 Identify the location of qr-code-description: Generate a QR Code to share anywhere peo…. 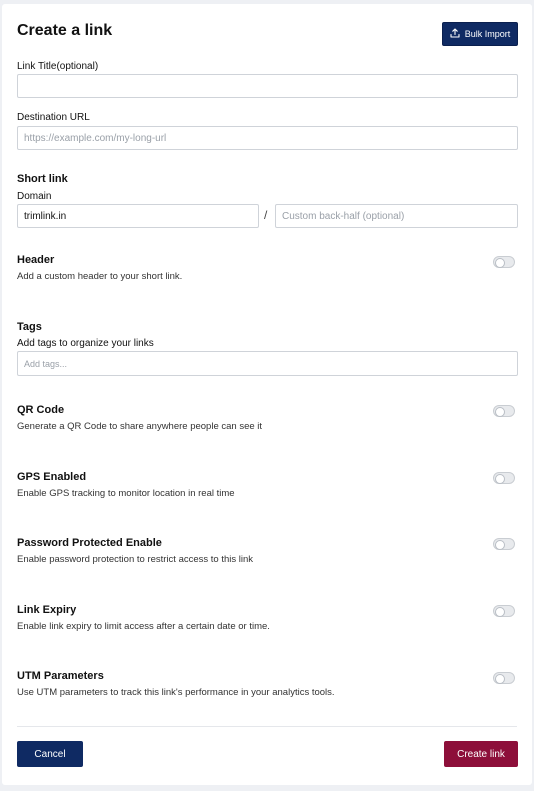
(140, 426).